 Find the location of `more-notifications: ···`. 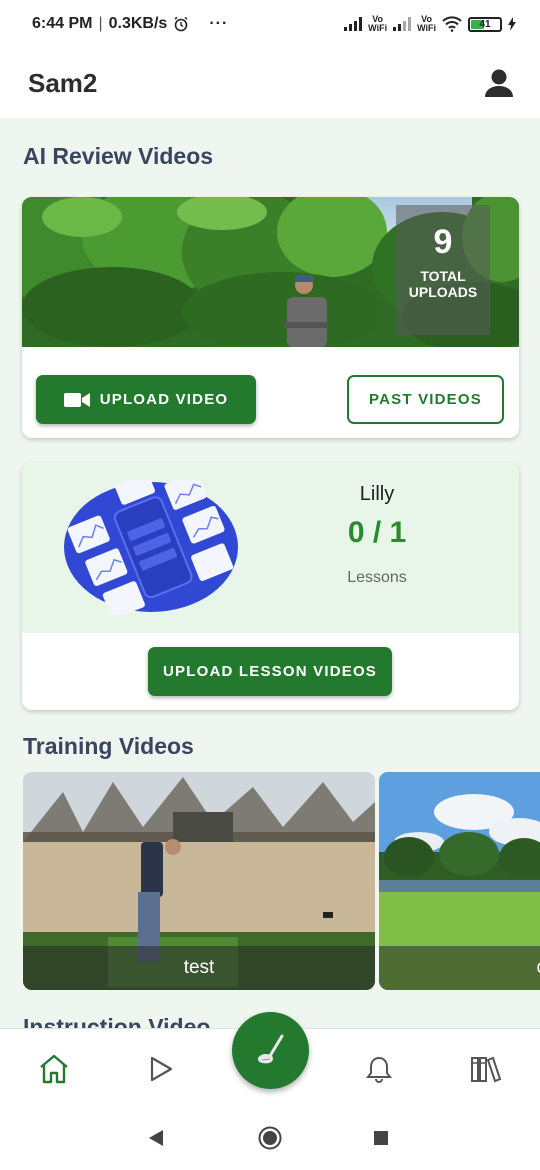

more-notifications: ··· is located at coordinates (219, 23).